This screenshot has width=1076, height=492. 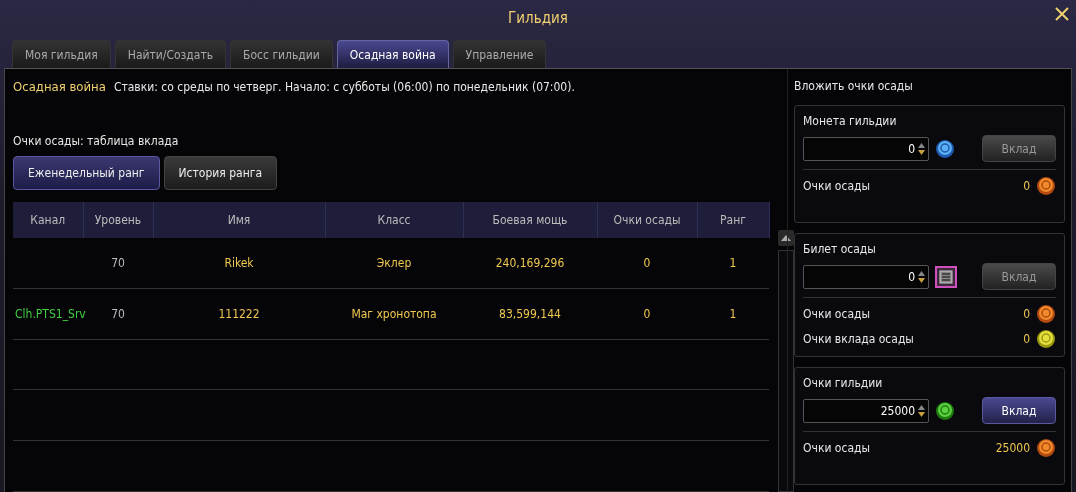 What do you see at coordinates (394, 262) in the screenshot?
I see `table-cell: Эклер` at bounding box center [394, 262].